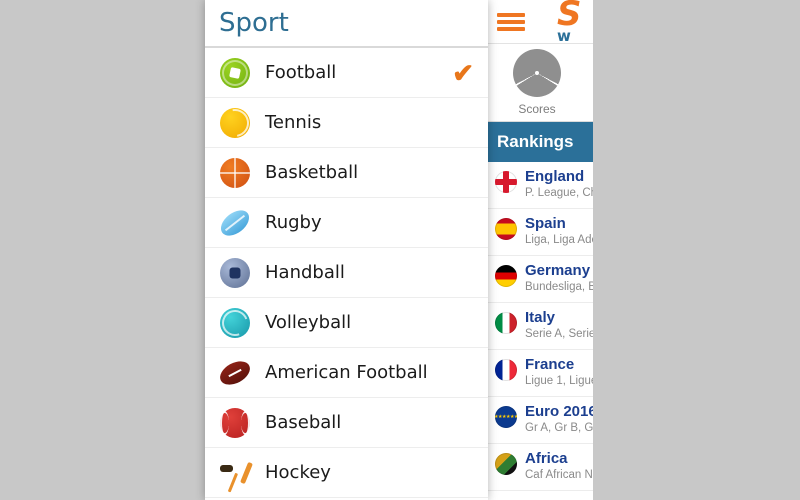 Image resolution: width=800 pixels, height=500 pixels. What do you see at coordinates (559, 475) in the screenshot?
I see `list-item-subtitle: Caf African Na` at bounding box center [559, 475].